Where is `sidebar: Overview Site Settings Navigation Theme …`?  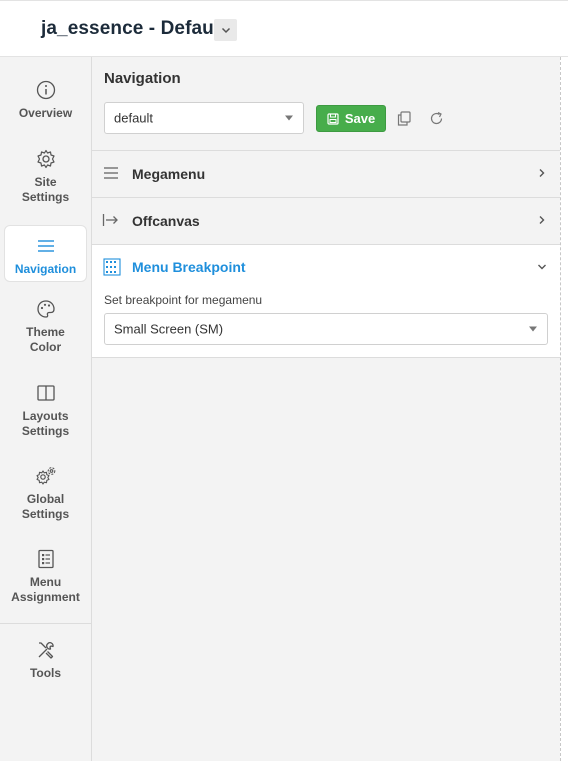
sidebar: Overview Site Settings Navigation Theme … is located at coordinates (46, 409).